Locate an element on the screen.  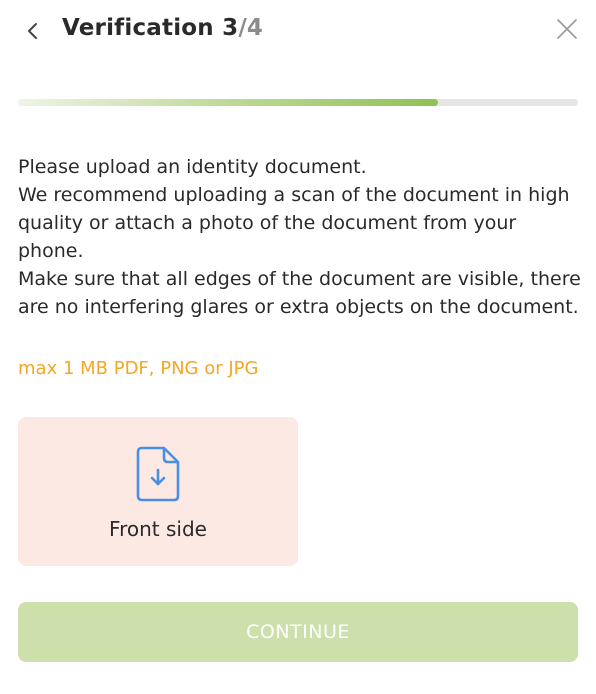
close-icon is located at coordinates (567, 29).